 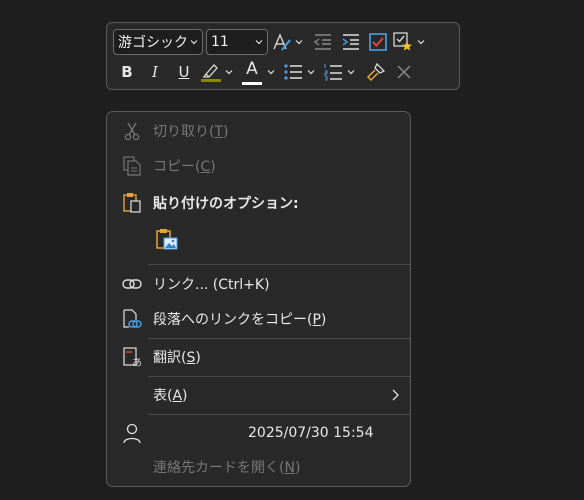 What do you see at coordinates (395, 395) in the screenshot?
I see `chevron-right-icon` at bounding box center [395, 395].